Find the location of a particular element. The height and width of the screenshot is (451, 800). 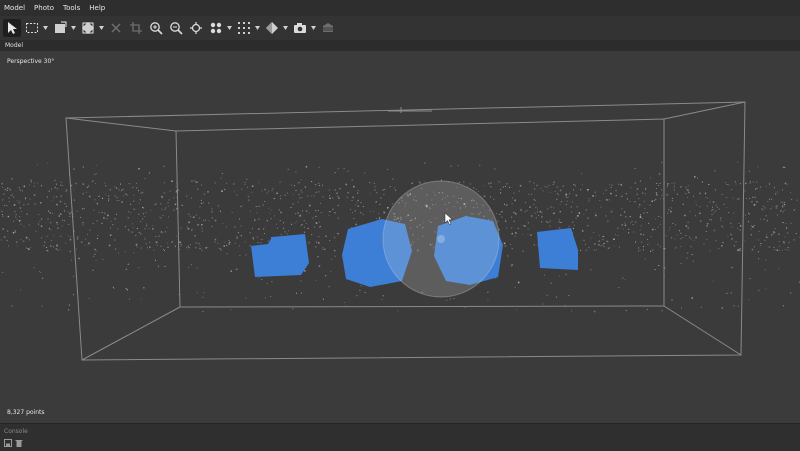

rotate-object-icon is located at coordinates (88, 28).